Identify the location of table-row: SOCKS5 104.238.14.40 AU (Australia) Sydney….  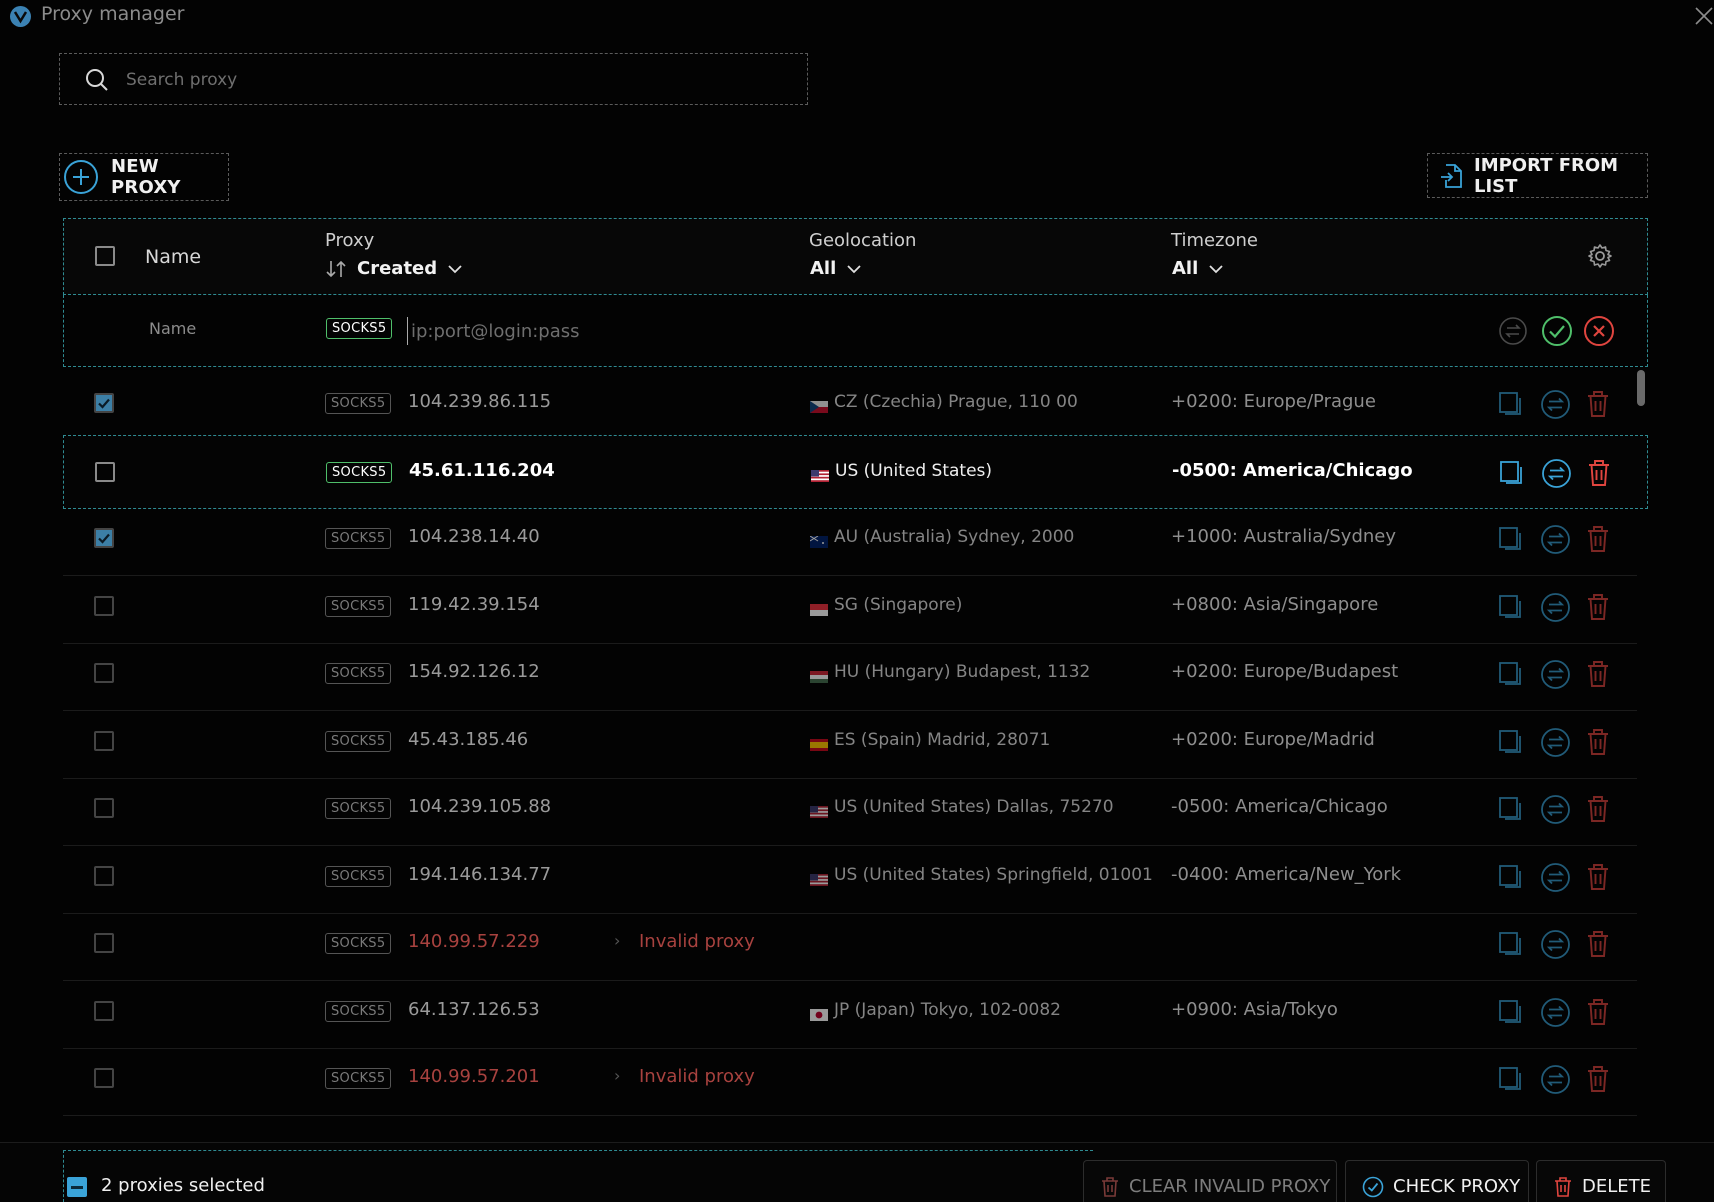
(850, 539).